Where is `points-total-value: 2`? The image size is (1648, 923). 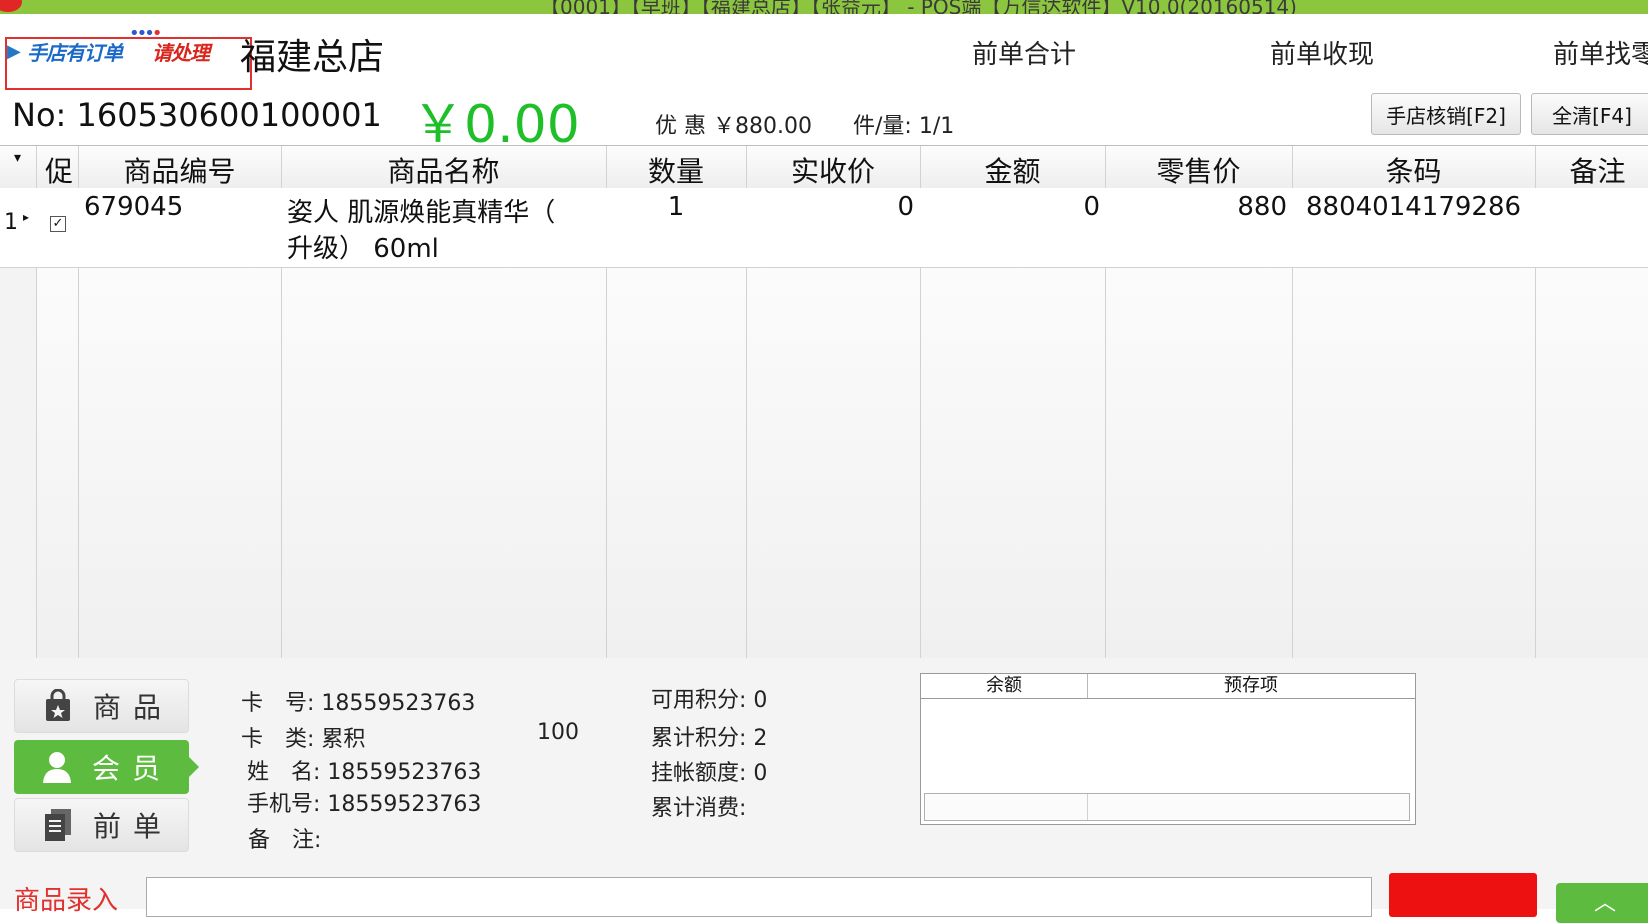
points-total-value: 2 is located at coordinates (760, 738).